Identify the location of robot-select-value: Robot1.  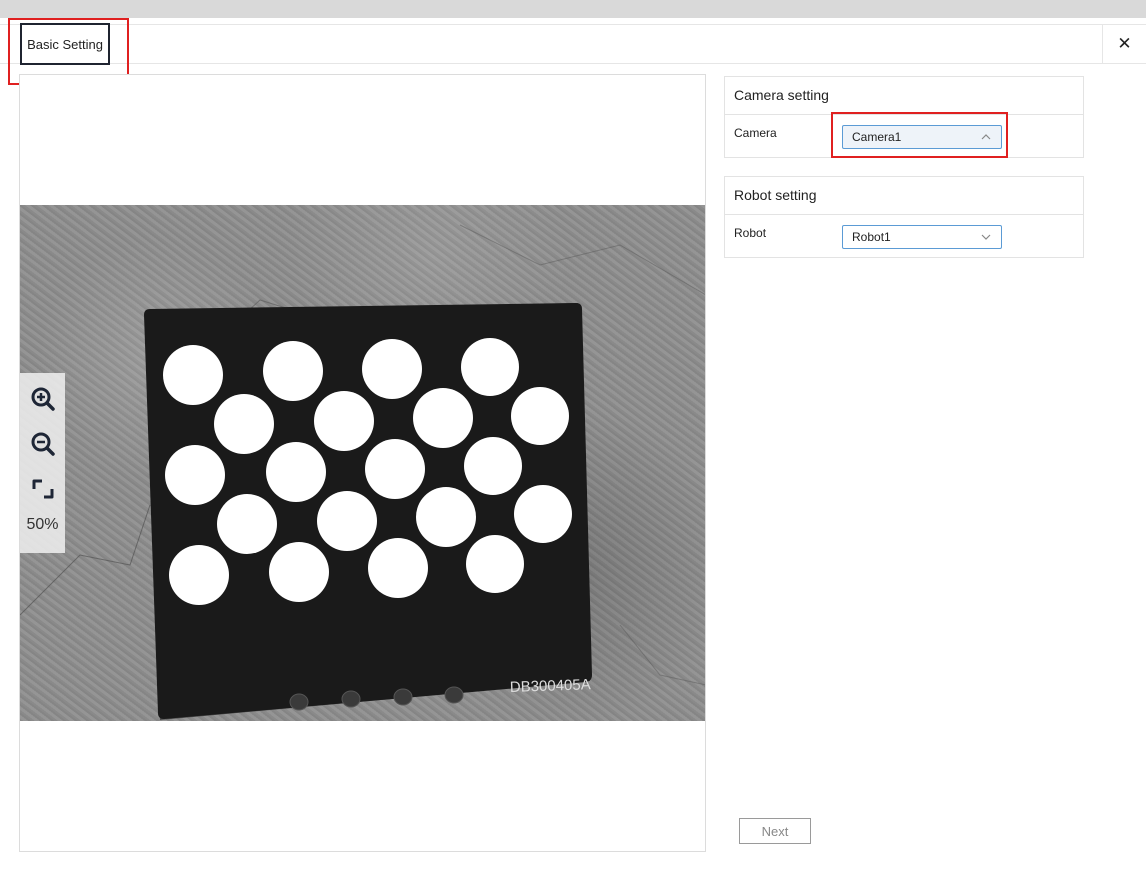
(871, 237).